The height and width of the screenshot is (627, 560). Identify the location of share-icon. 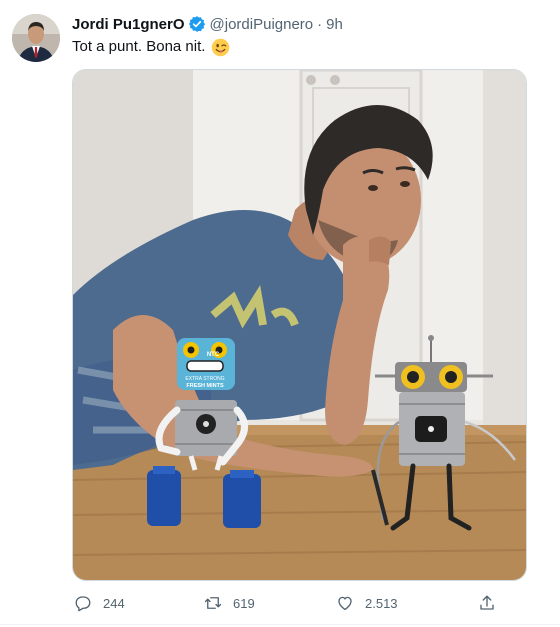
(487, 602).